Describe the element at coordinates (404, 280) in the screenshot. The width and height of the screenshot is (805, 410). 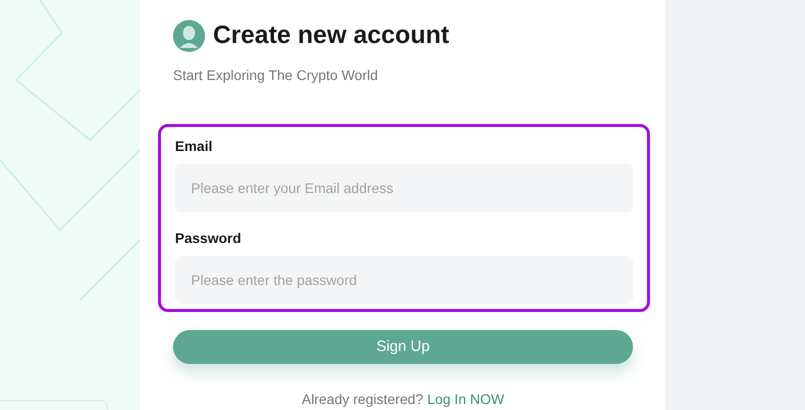
I see `input-field: Please enter the password` at that location.